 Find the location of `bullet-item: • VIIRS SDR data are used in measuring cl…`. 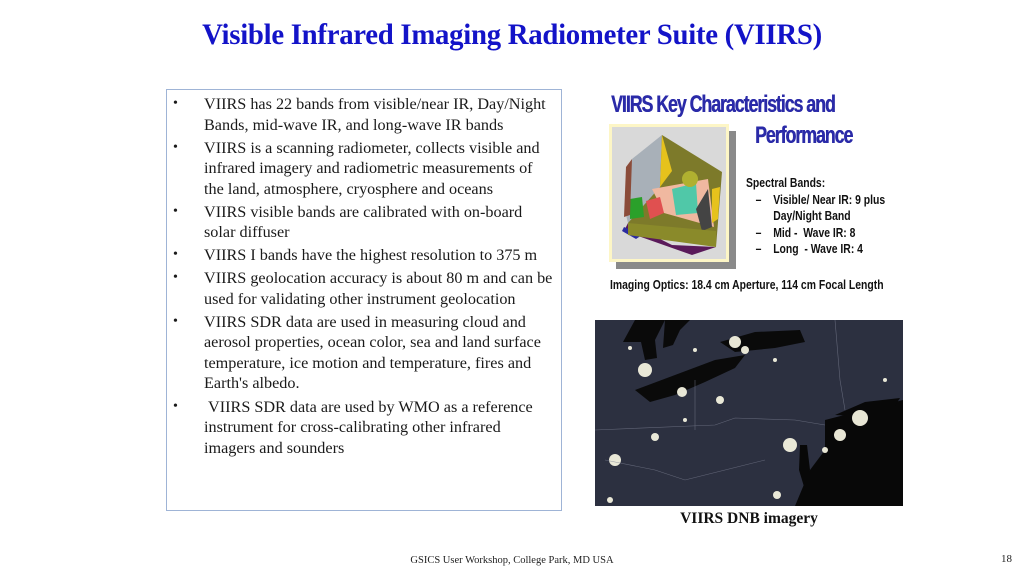

bullet-item: • VIIRS SDR data are used in measuring cl… is located at coordinates (364, 353).